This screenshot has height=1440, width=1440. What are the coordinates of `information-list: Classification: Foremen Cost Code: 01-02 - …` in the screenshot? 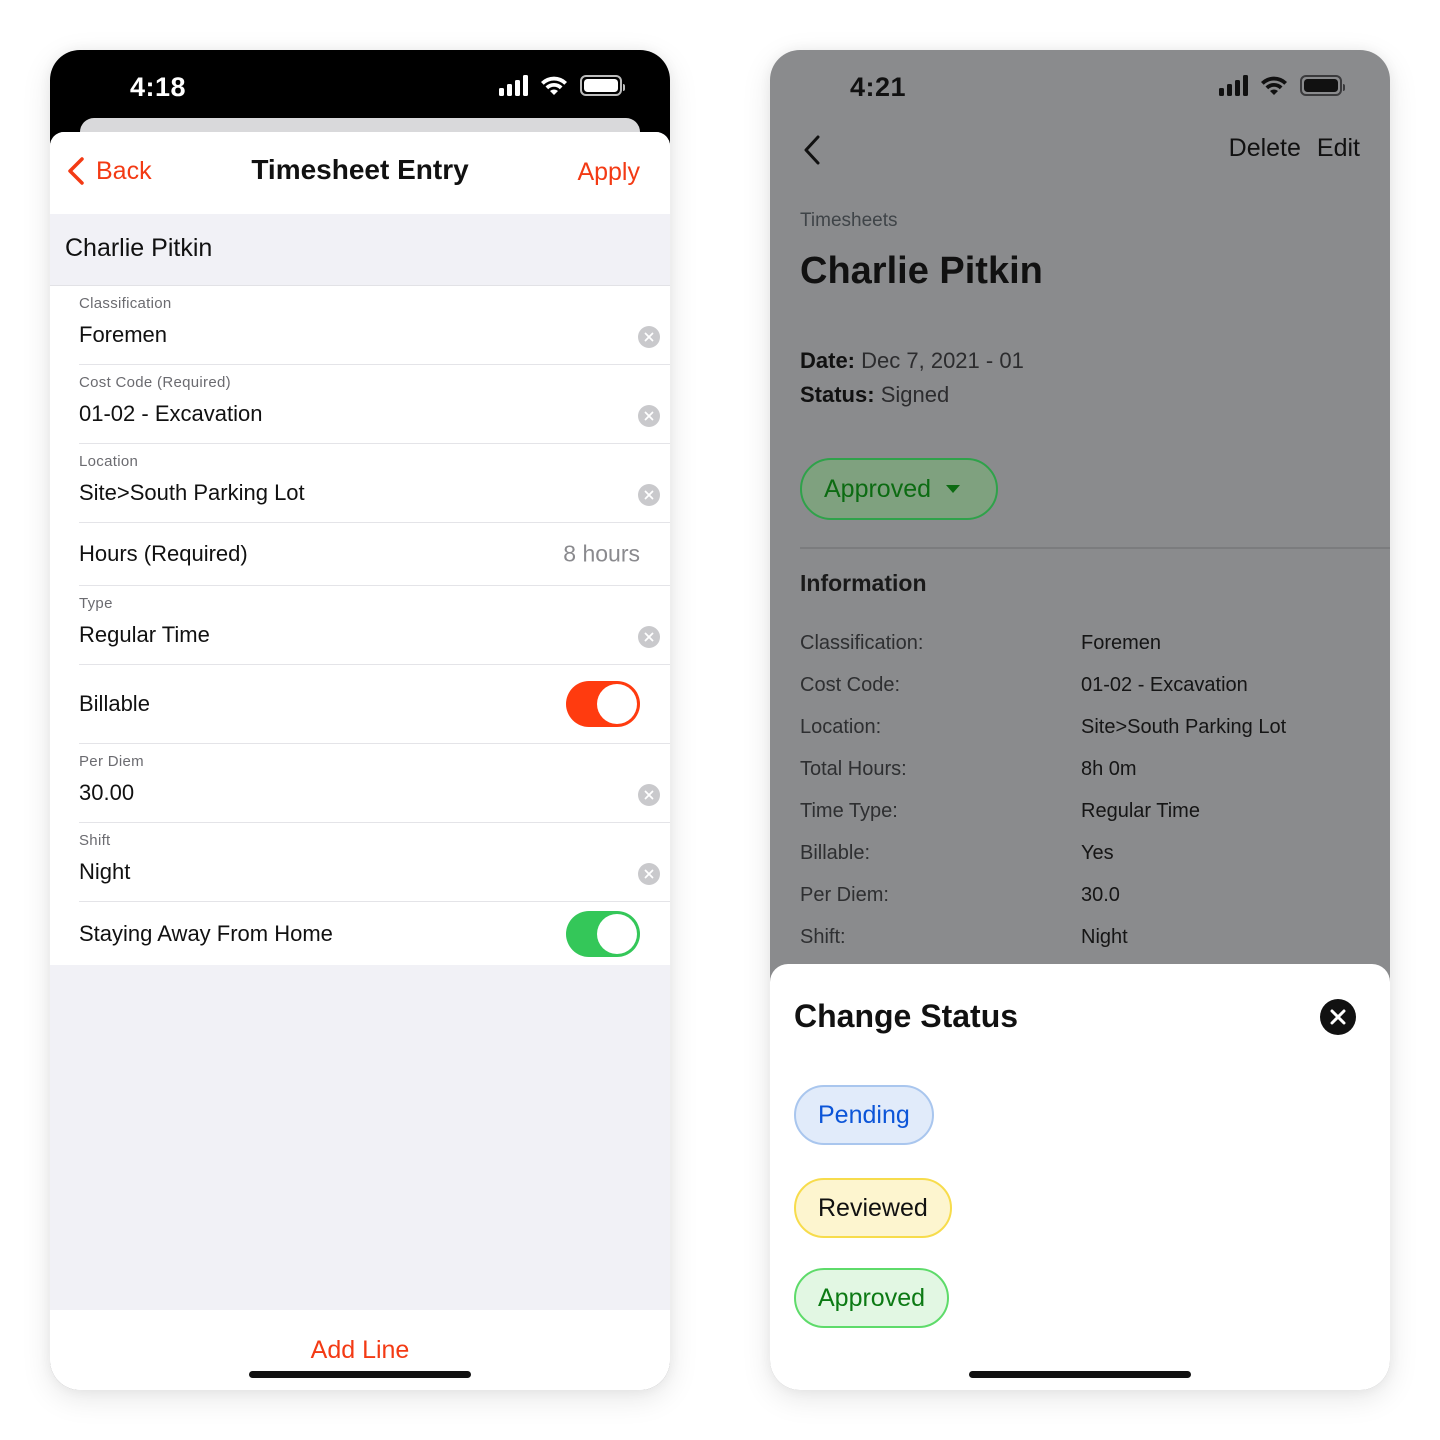 It's located at (1080, 800).